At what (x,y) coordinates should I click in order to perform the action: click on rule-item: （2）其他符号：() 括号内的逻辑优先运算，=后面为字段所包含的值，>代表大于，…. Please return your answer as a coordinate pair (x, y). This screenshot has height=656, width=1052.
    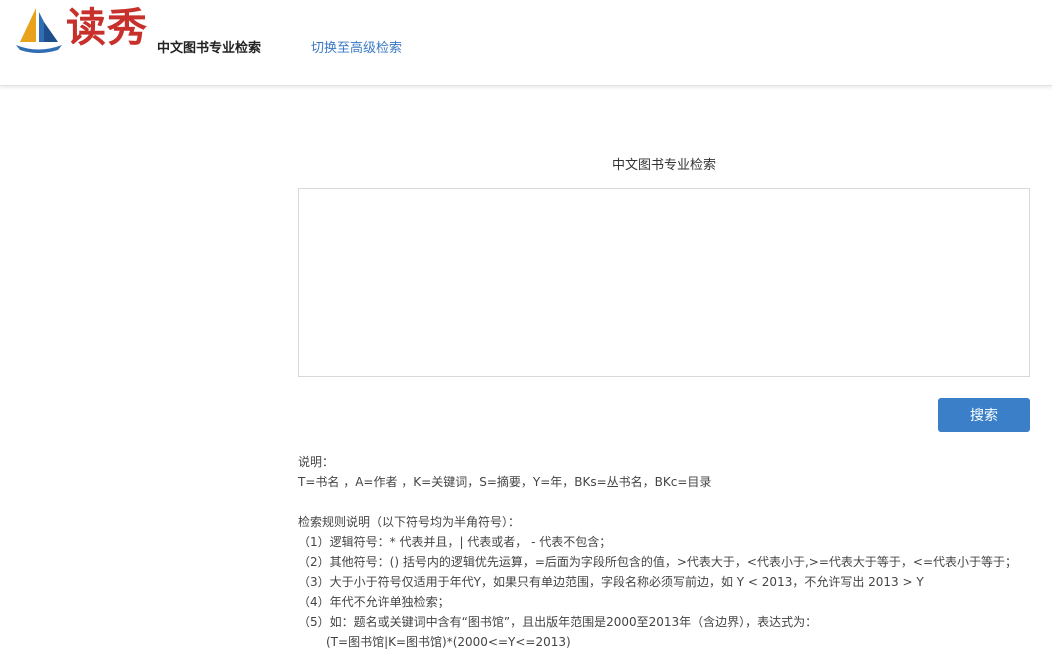
    Looking at the image, I should click on (658, 562).